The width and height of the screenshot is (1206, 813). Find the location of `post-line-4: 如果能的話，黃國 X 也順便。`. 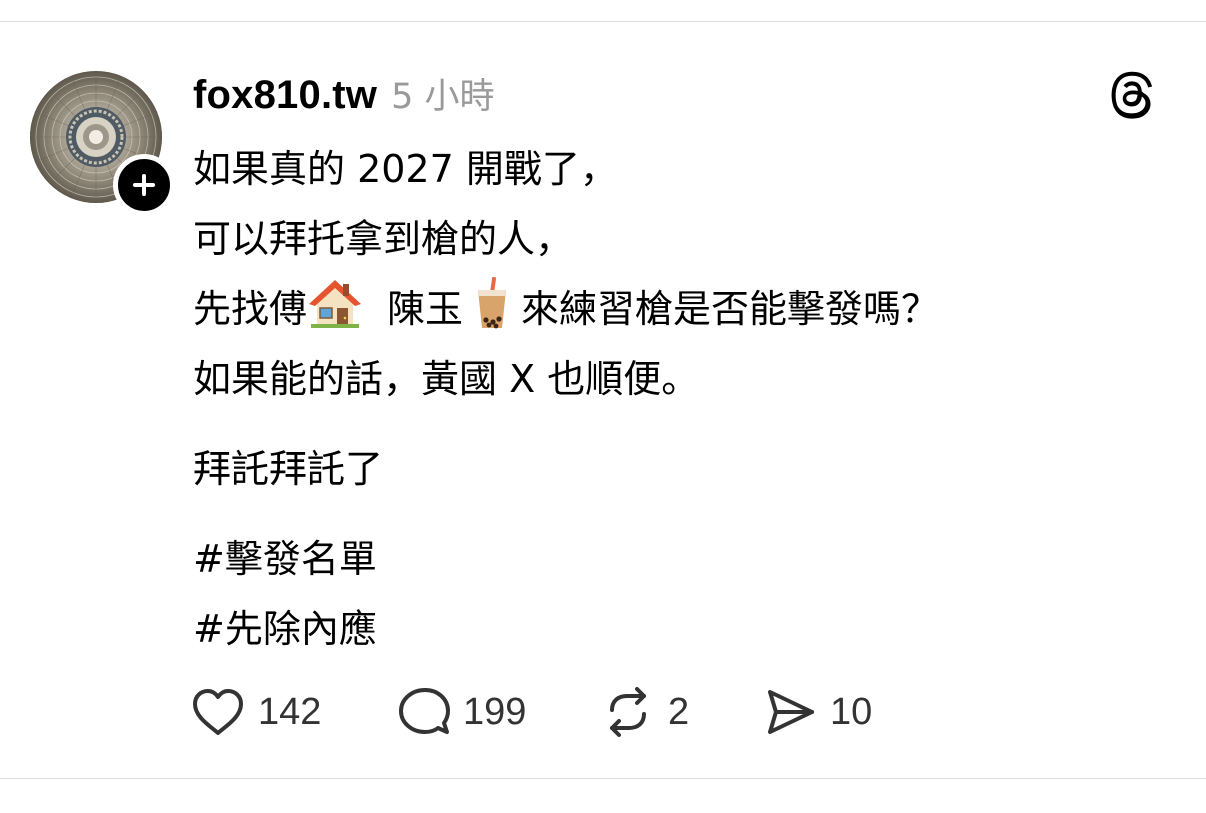

post-line-4: 如果能的話，黃國 X 也順便。 is located at coordinates (446, 379).